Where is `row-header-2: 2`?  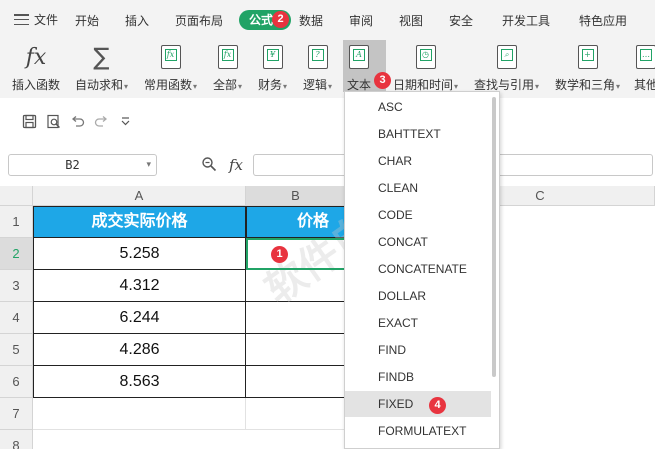
row-header-2: 2 is located at coordinates (16, 254).